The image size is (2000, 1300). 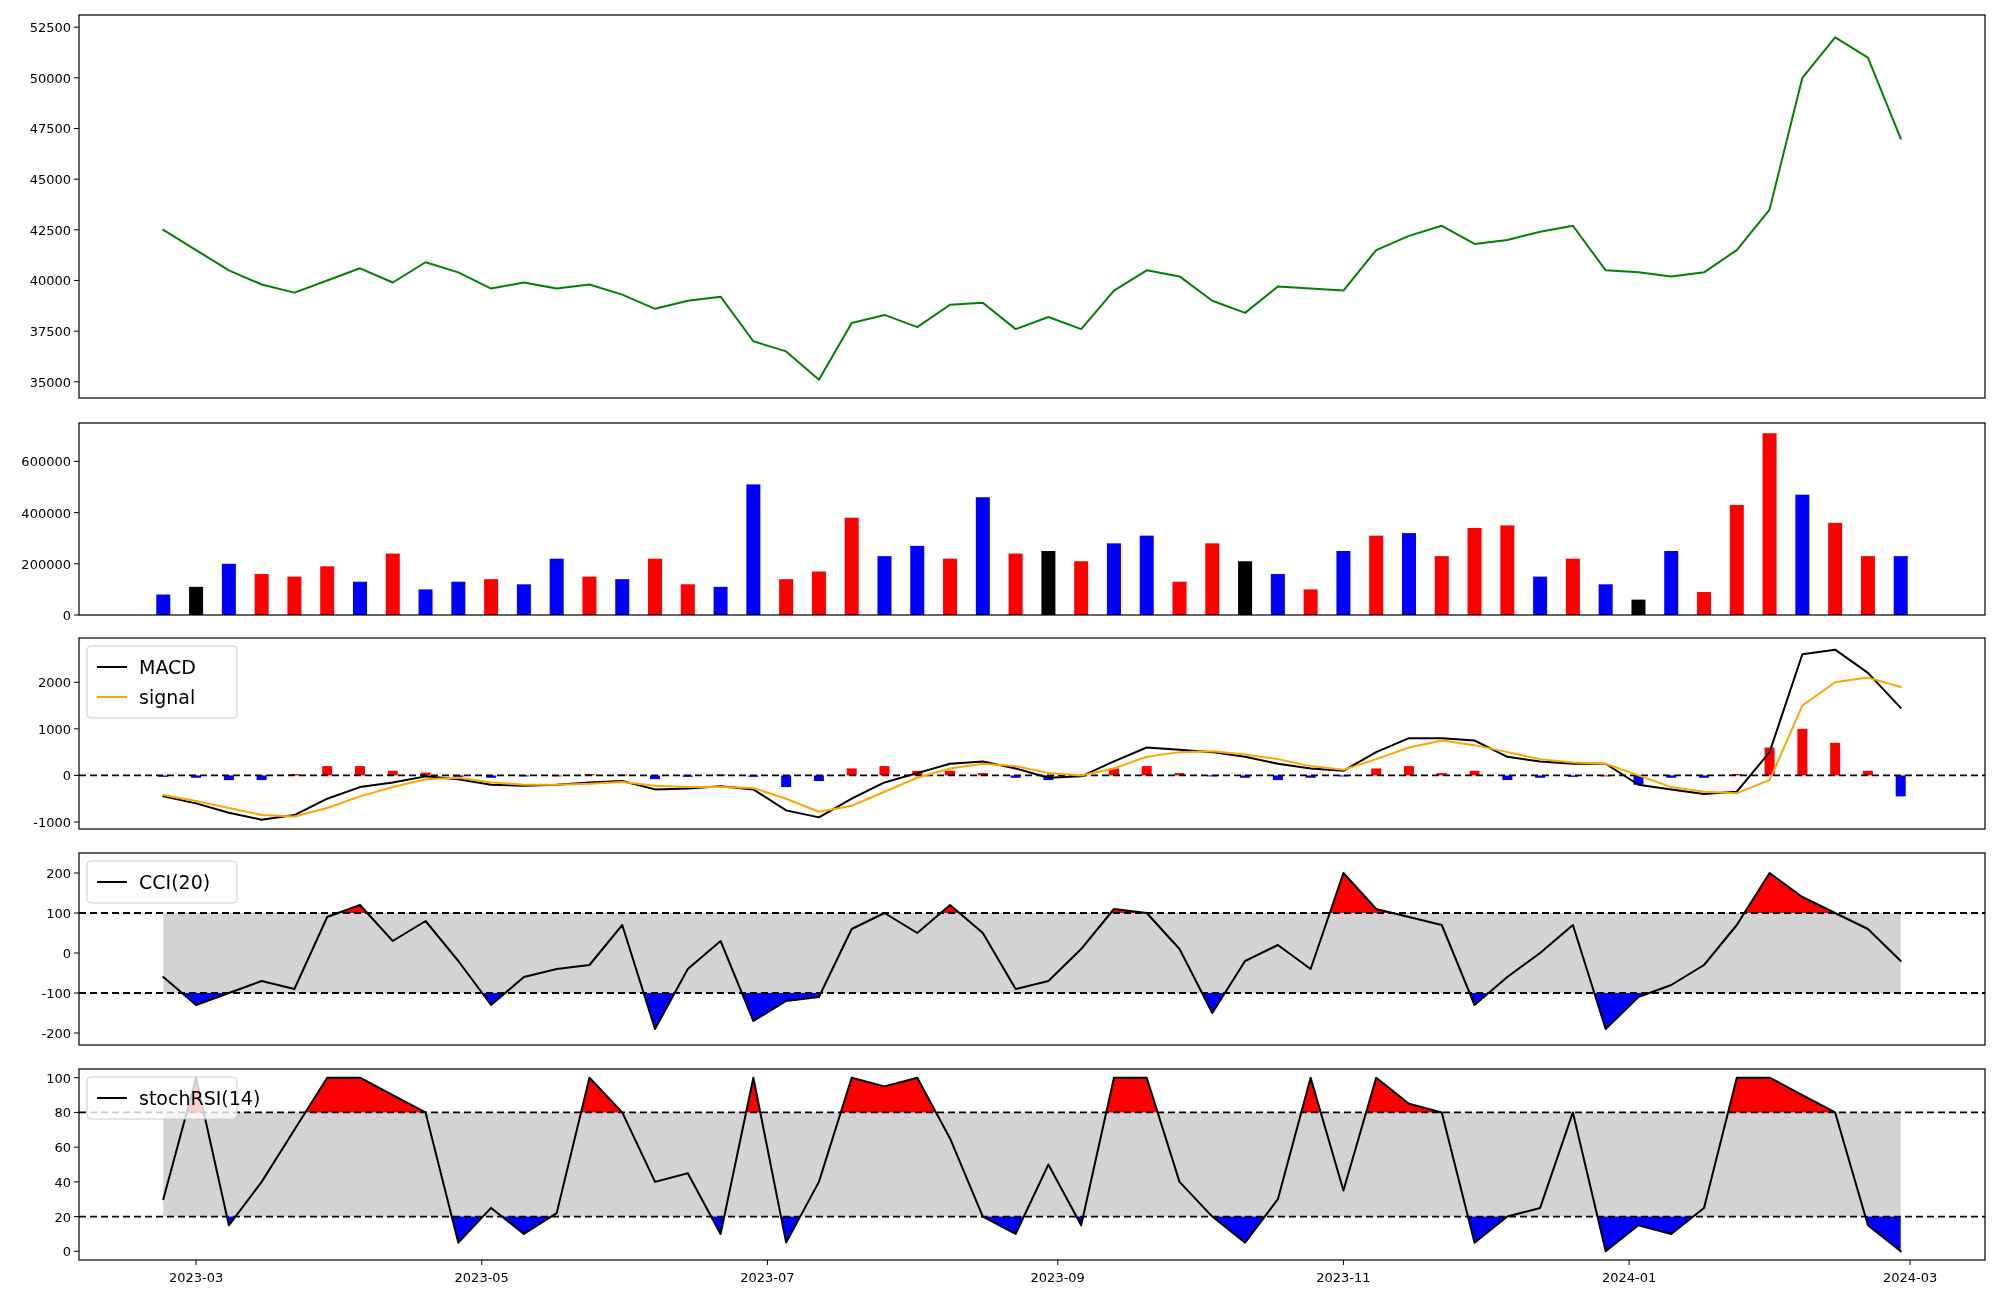 I want to click on x-tick-label: 2023-11, so click(x=1343, y=1277).